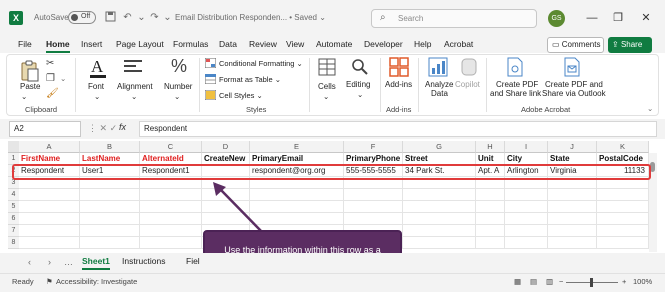  Describe the element at coordinates (49, 262) in the screenshot. I see `tab-next-icon: ›` at that location.